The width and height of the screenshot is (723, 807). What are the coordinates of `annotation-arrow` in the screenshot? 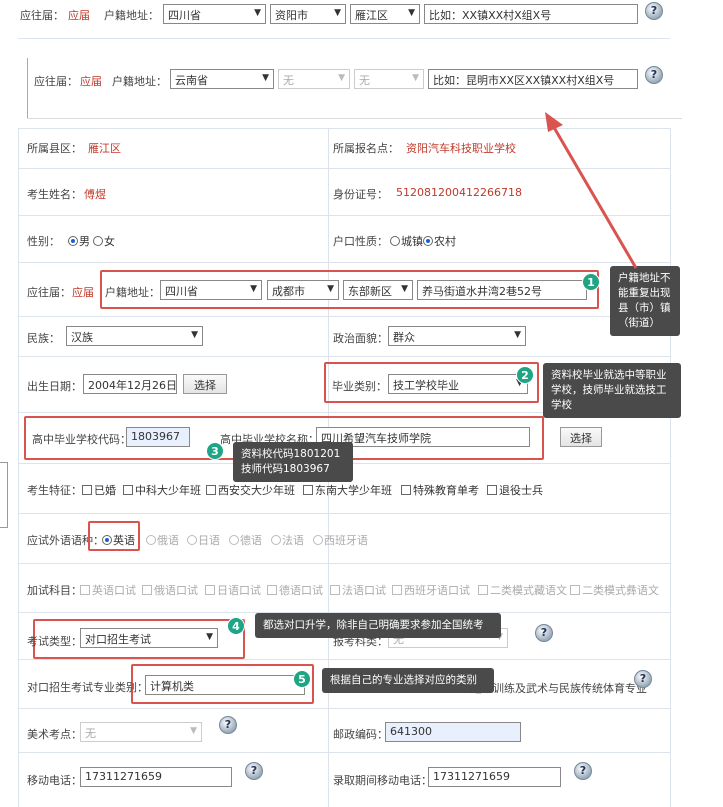 It's located at (591, 190).